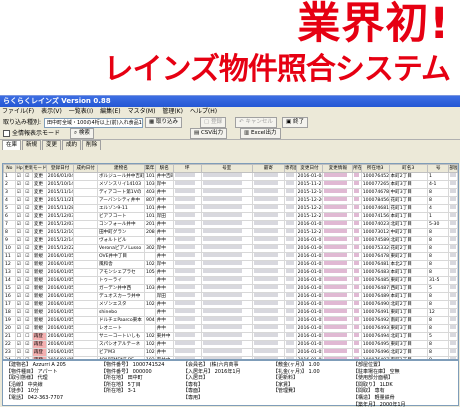 The image size is (460, 408). Describe the element at coordinates (12, 145) in the screenshot. I see `tab-stock: 在庫` at that location.